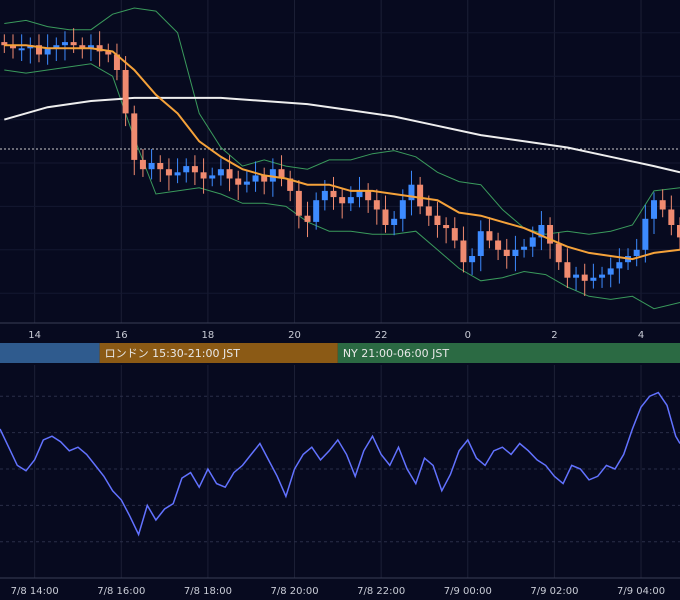 This screenshot has width=680, height=600. Describe the element at coordinates (35, 591) in the screenshot. I see `oscillator-x-tick-label: 7/8 14:00` at that location.